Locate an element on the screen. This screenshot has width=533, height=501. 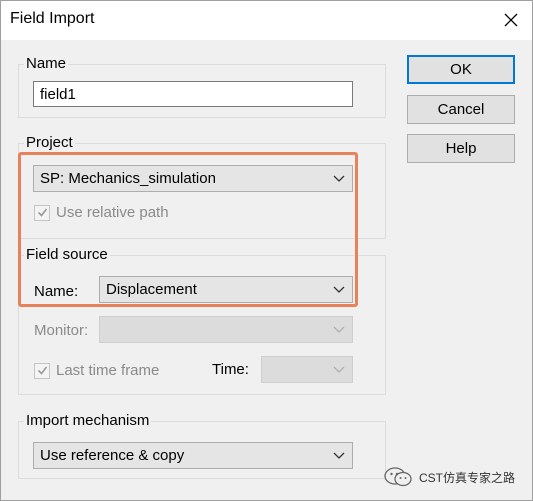
name-group-legend: Name is located at coordinates (46, 63).